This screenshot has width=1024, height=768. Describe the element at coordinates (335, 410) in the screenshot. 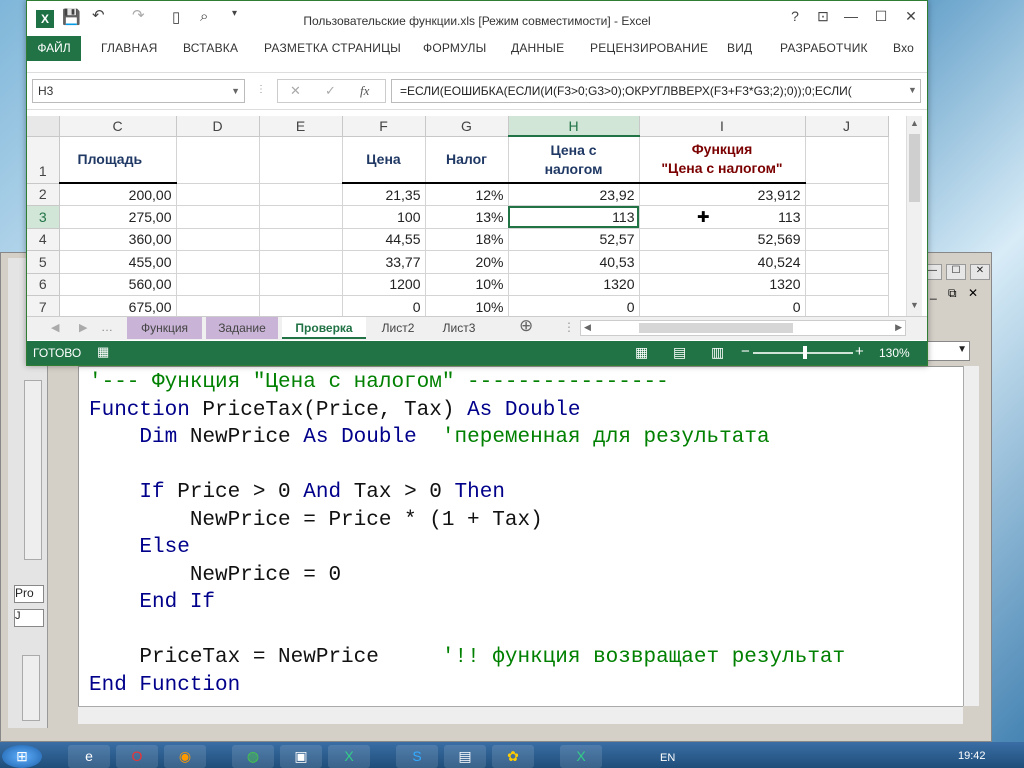

I see `code-line: Function PriceTax(Price, Tax) As Double` at that location.